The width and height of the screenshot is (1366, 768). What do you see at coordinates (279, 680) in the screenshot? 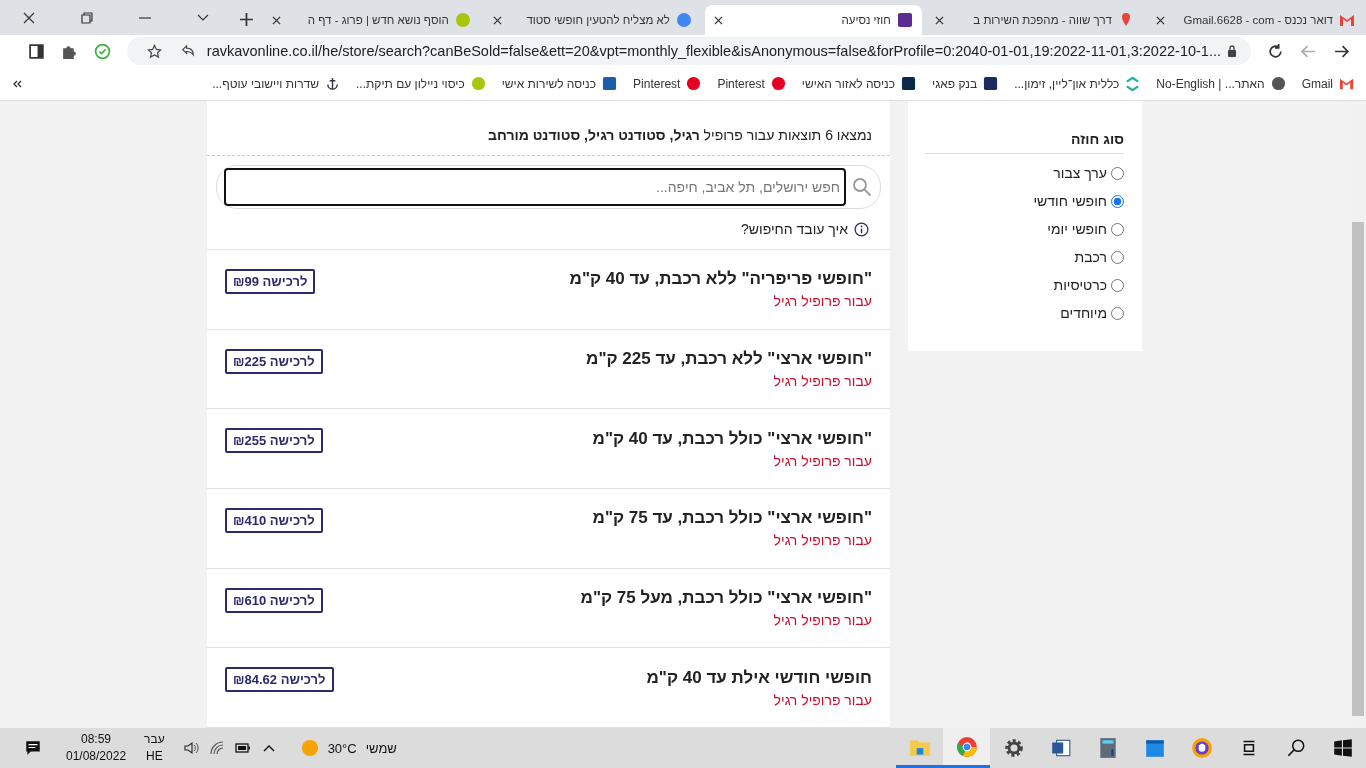
I see `buy-button: לרכישה ₪84.62` at bounding box center [279, 680].